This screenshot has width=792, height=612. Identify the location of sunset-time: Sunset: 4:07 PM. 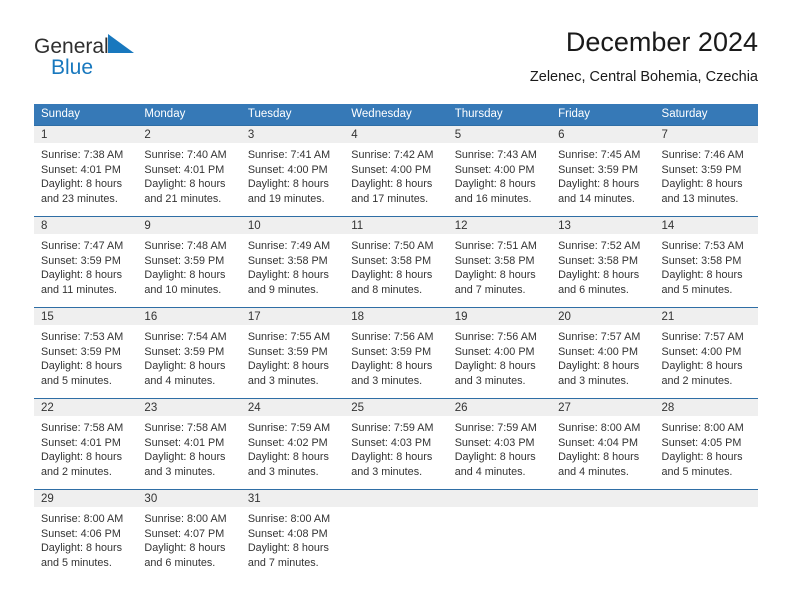
(184, 533).